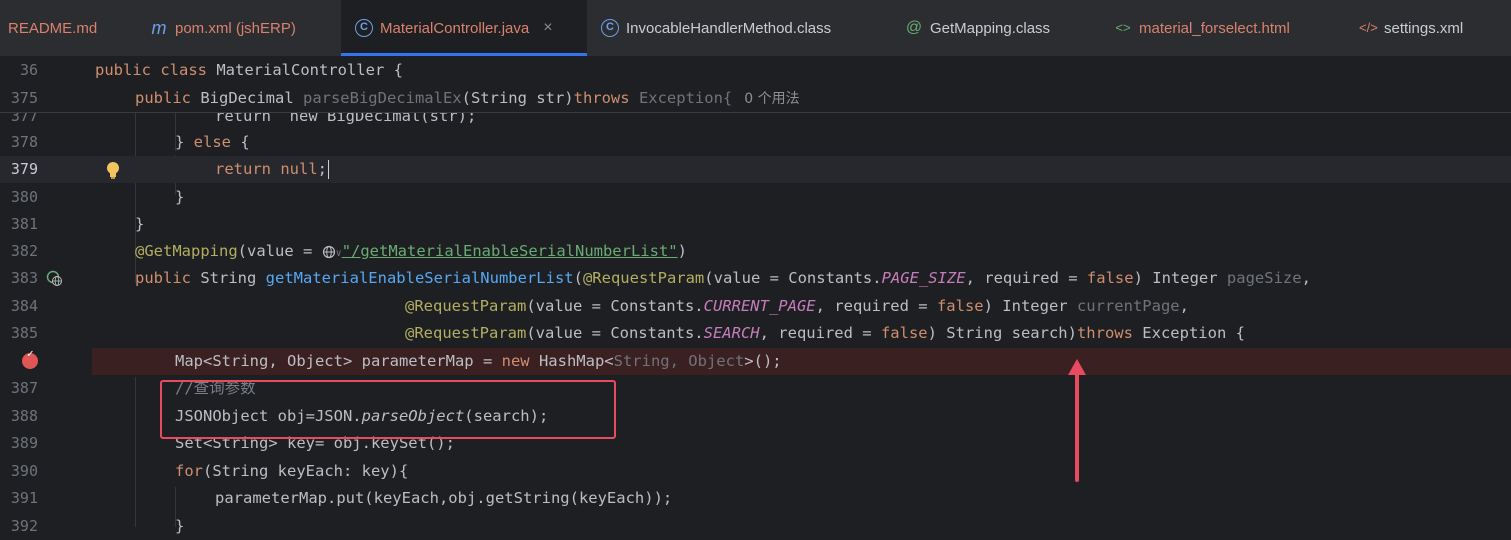 This screenshot has height=540, width=1511. I want to click on maven-icon: m, so click(159, 28).